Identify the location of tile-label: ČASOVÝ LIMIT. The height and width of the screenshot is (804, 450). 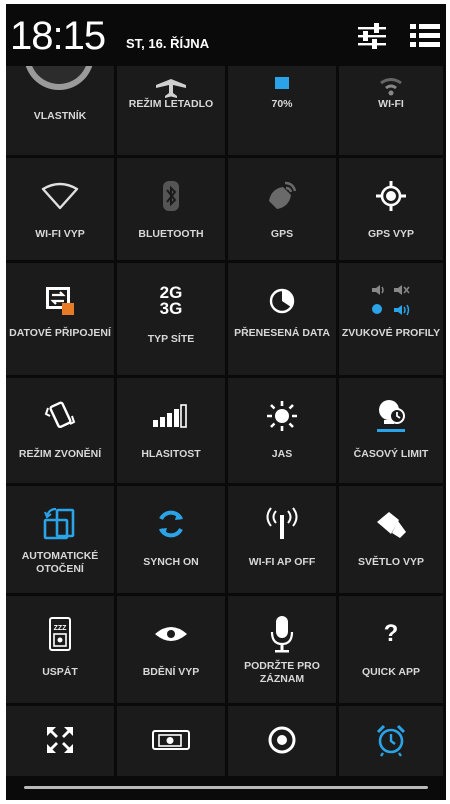
(391, 454).